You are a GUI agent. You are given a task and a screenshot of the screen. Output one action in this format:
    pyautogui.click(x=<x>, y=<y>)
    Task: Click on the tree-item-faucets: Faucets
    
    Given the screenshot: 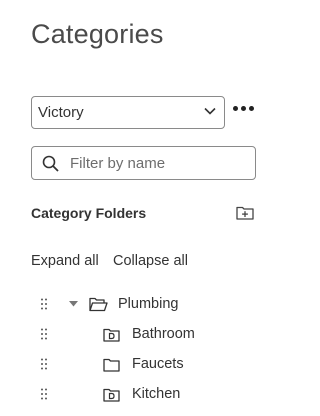 What is the action you would take?
    pyautogui.click(x=133, y=365)
    